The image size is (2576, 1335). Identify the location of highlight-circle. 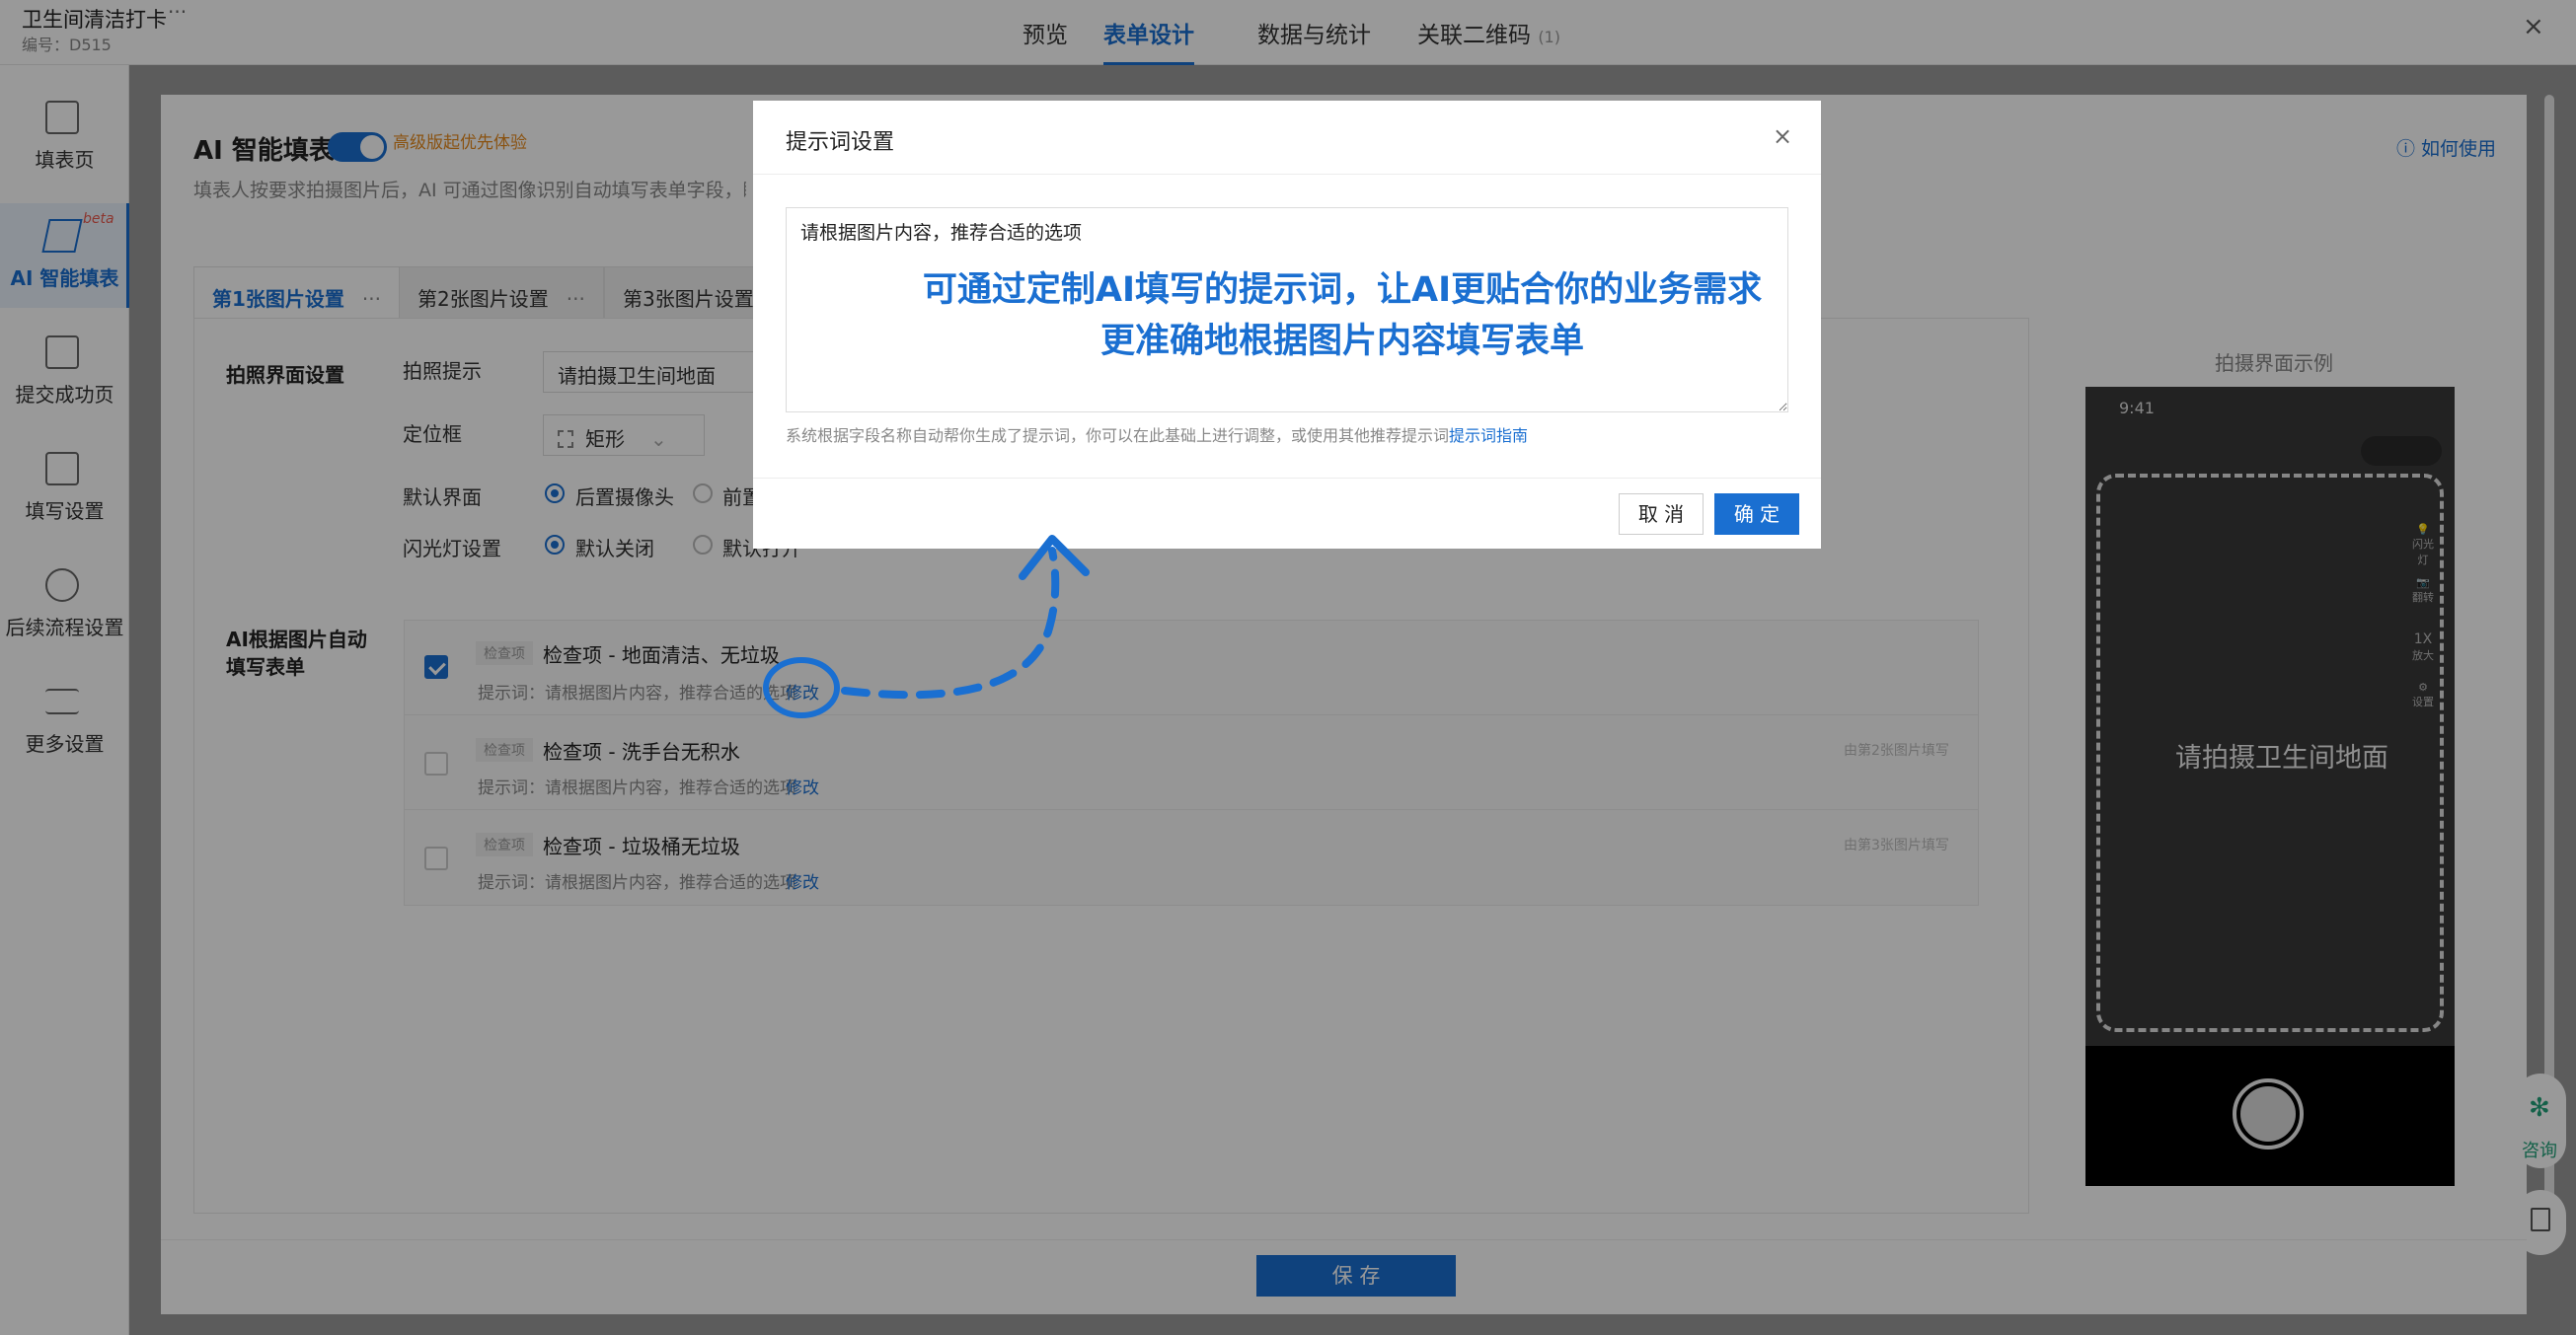
(801, 687).